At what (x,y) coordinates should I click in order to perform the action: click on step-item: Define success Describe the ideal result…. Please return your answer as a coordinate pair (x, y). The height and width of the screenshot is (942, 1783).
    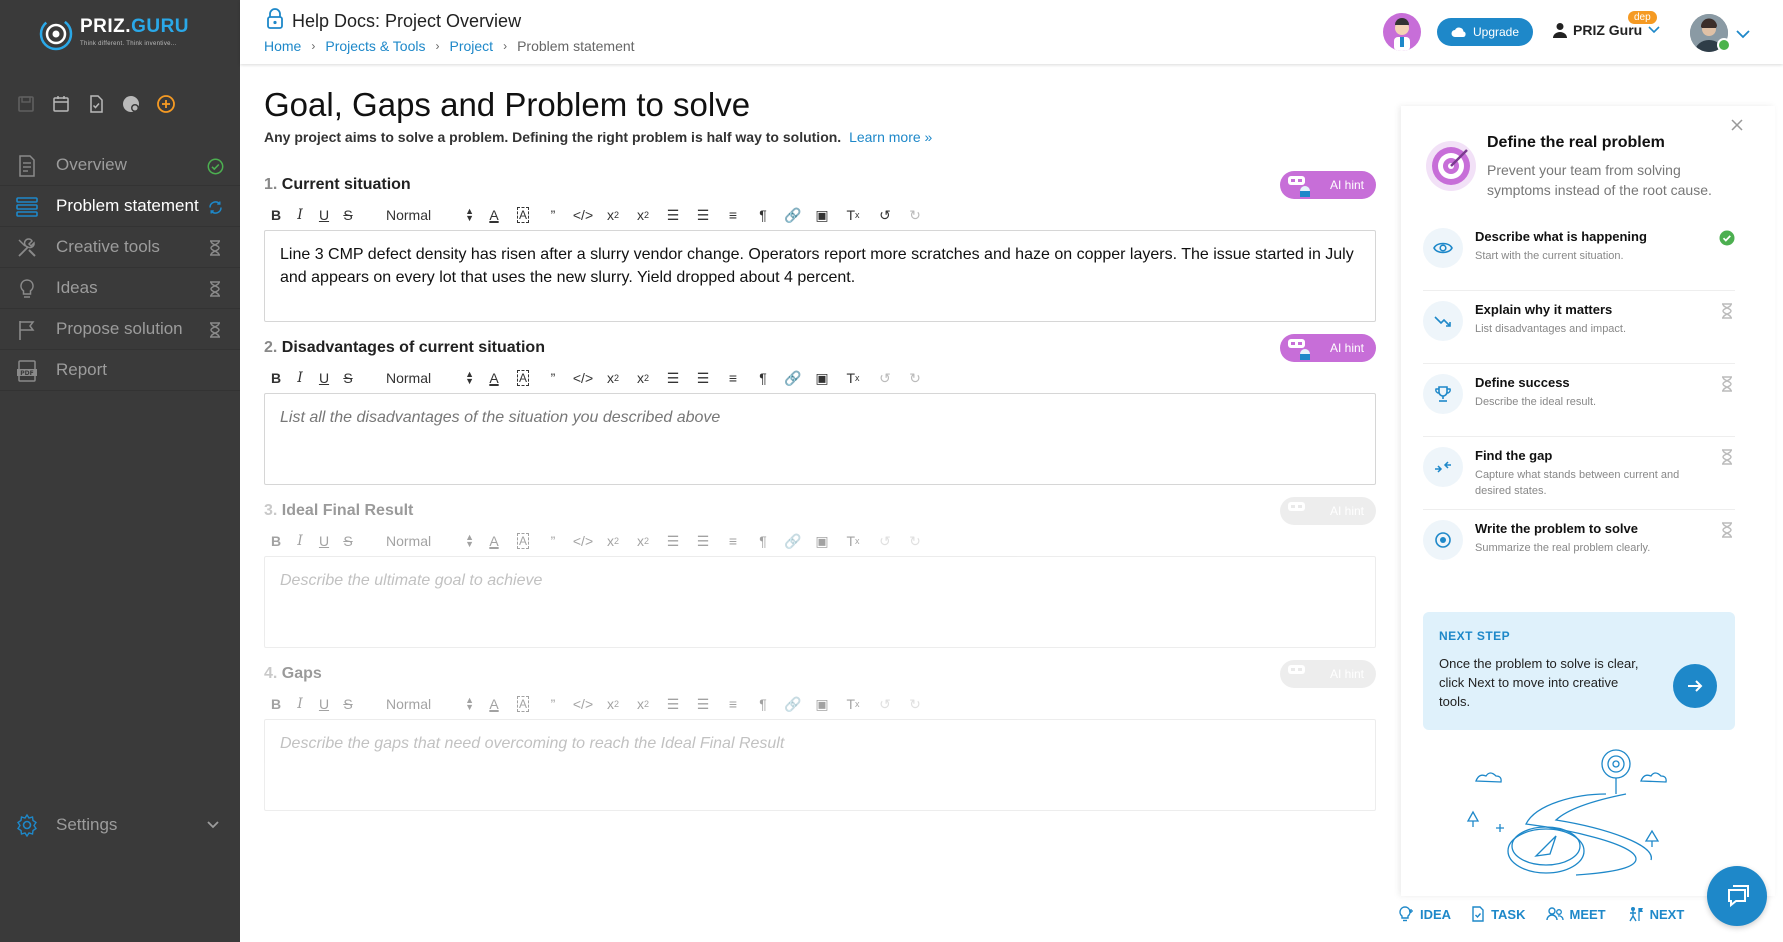
    Looking at the image, I should click on (1579, 400).